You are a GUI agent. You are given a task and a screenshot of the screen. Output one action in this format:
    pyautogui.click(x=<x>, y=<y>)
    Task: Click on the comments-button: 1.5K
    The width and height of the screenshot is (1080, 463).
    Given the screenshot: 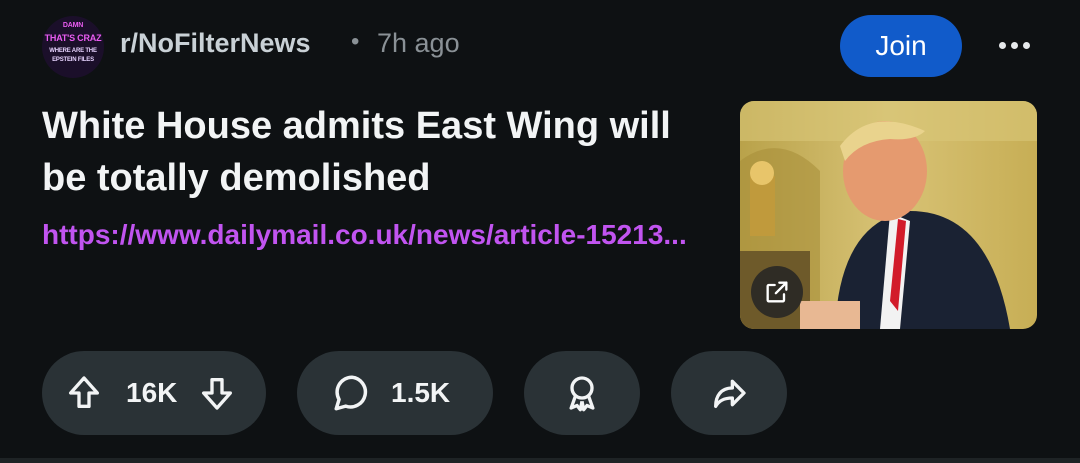 What is the action you would take?
    pyautogui.click(x=395, y=393)
    